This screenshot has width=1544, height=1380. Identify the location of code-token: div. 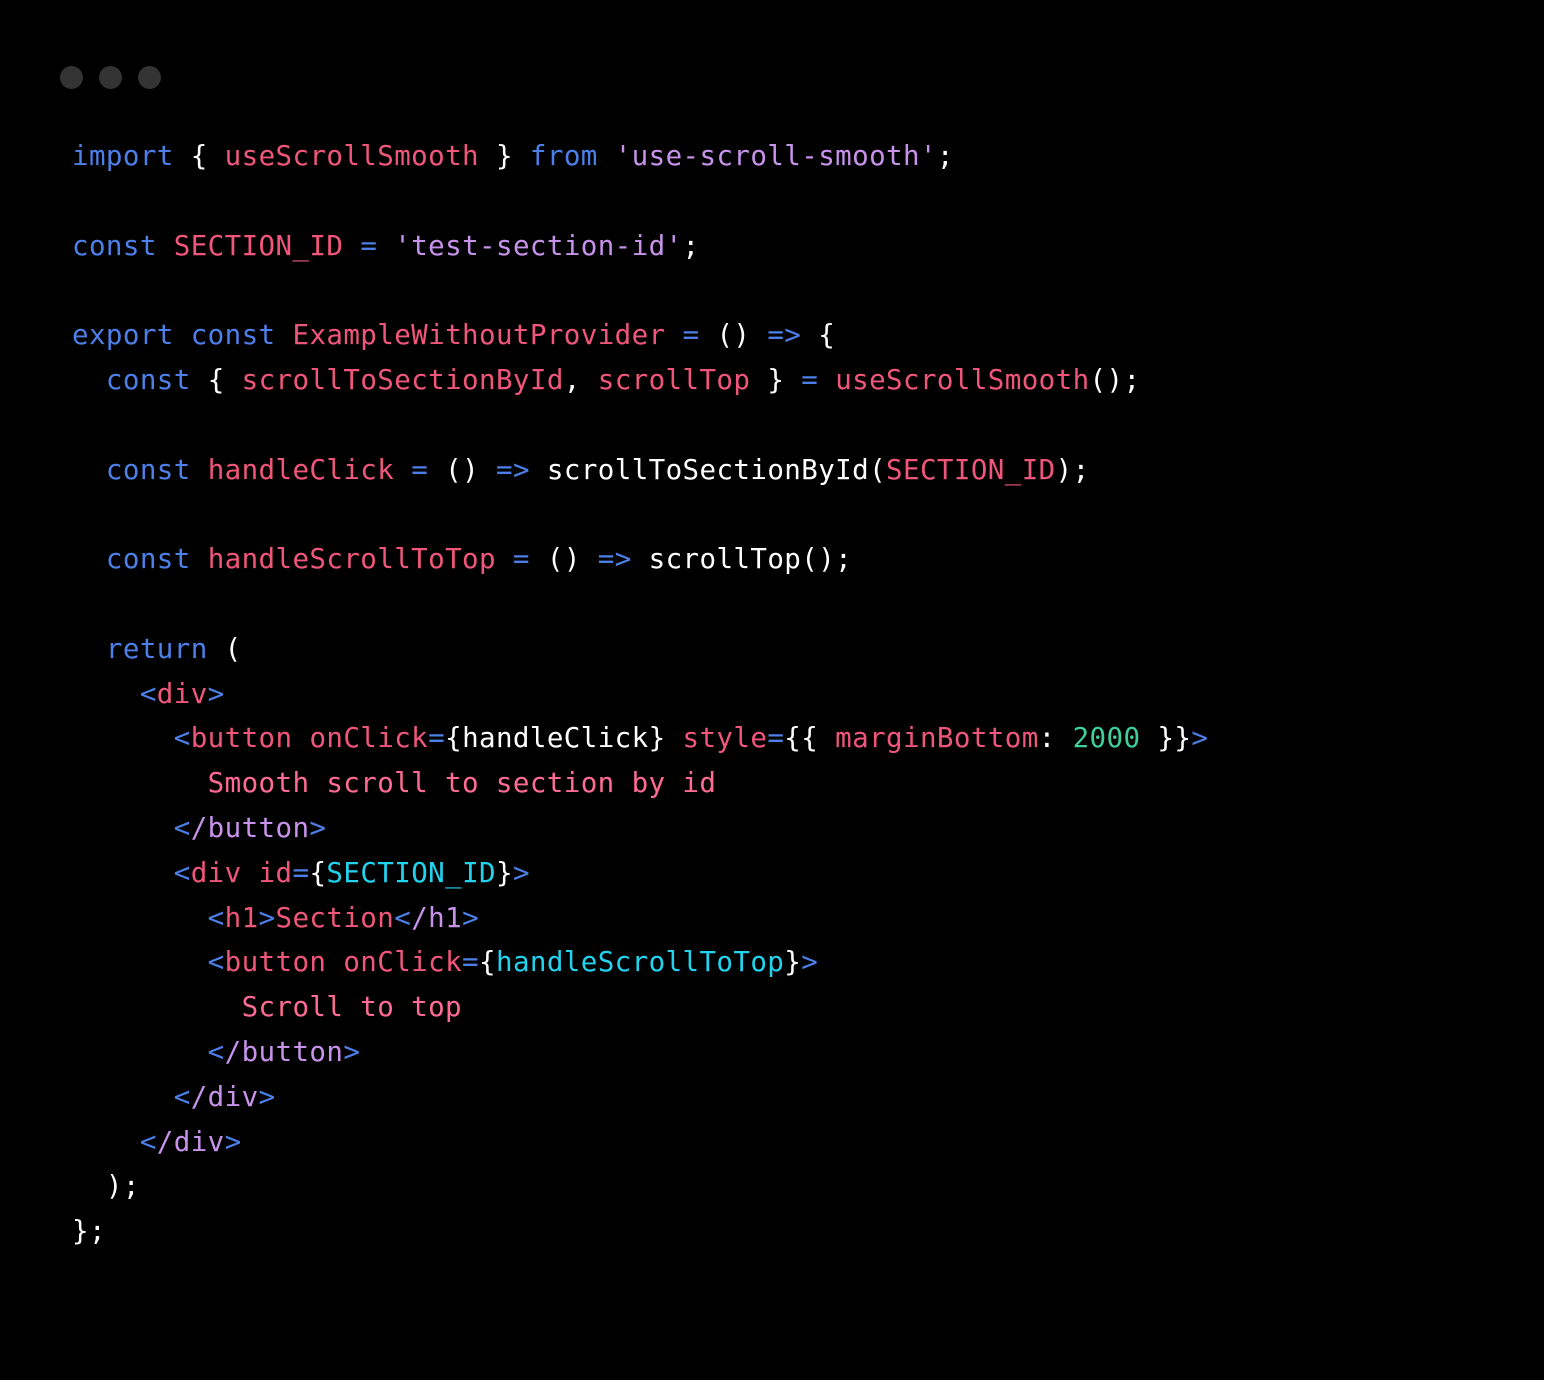
(216, 872).